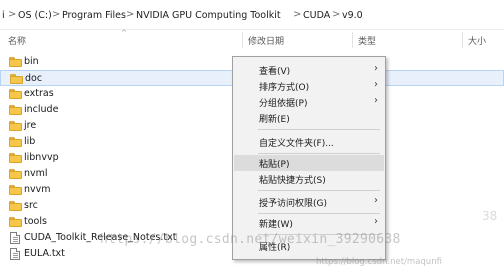 Image resolution: width=504 pixels, height=274 pixels. What do you see at coordinates (276, 225) in the screenshot?
I see `menu-item-label: 新建(W)` at bounding box center [276, 225].